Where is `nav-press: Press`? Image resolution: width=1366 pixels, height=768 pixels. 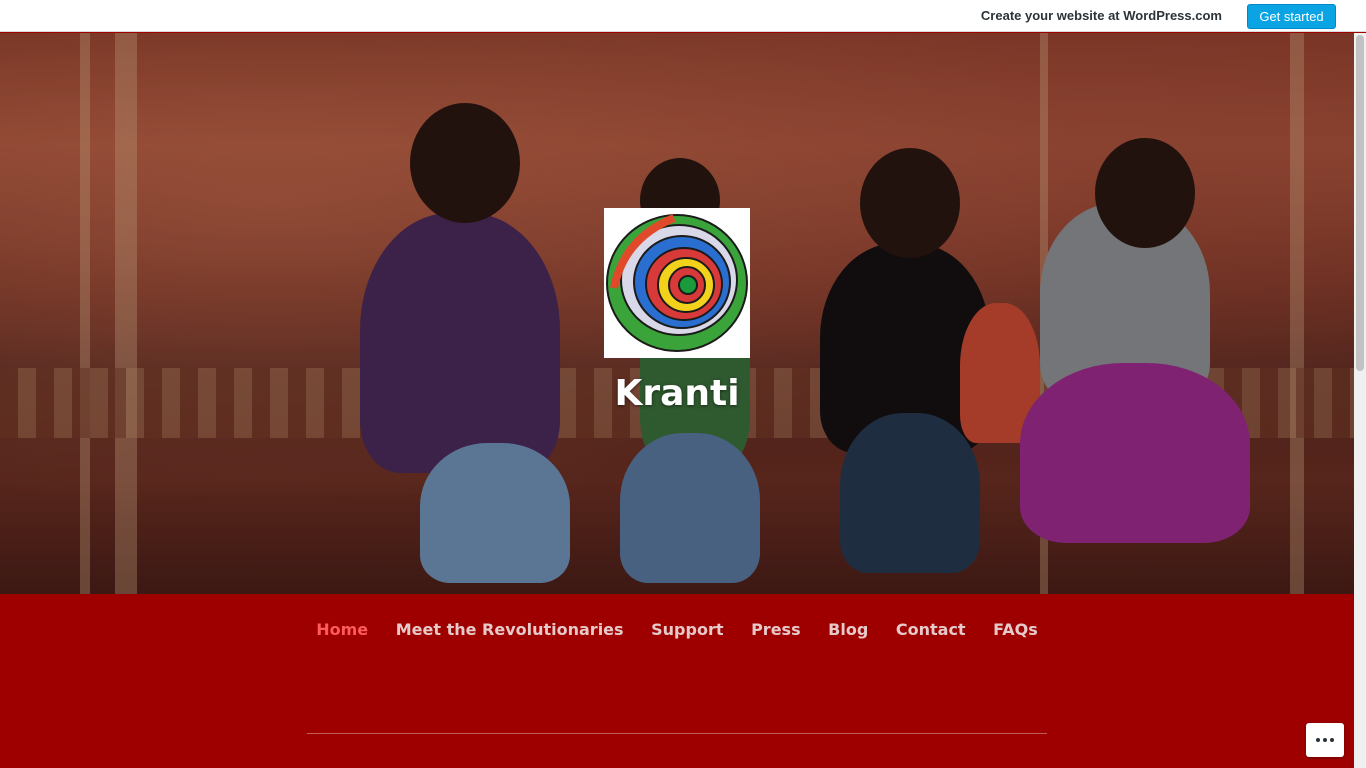 nav-press: Press is located at coordinates (776, 629).